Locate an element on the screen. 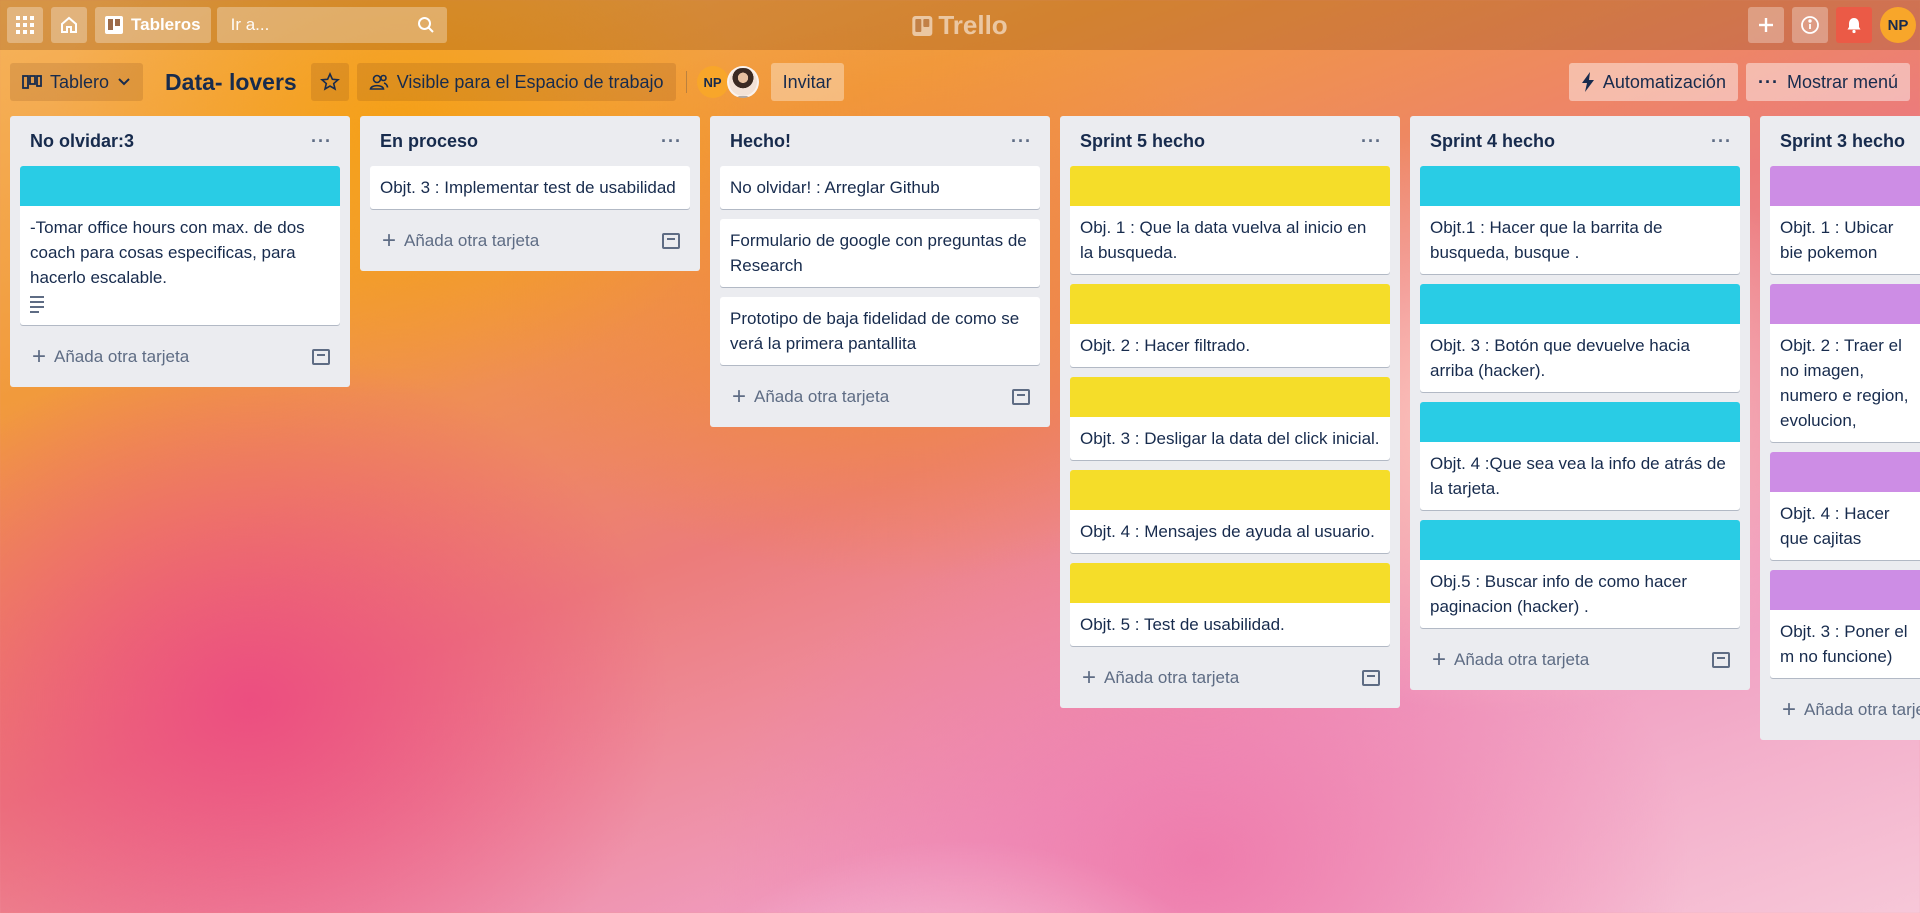 The height and width of the screenshot is (913, 1920). create-button is located at coordinates (1766, 25).